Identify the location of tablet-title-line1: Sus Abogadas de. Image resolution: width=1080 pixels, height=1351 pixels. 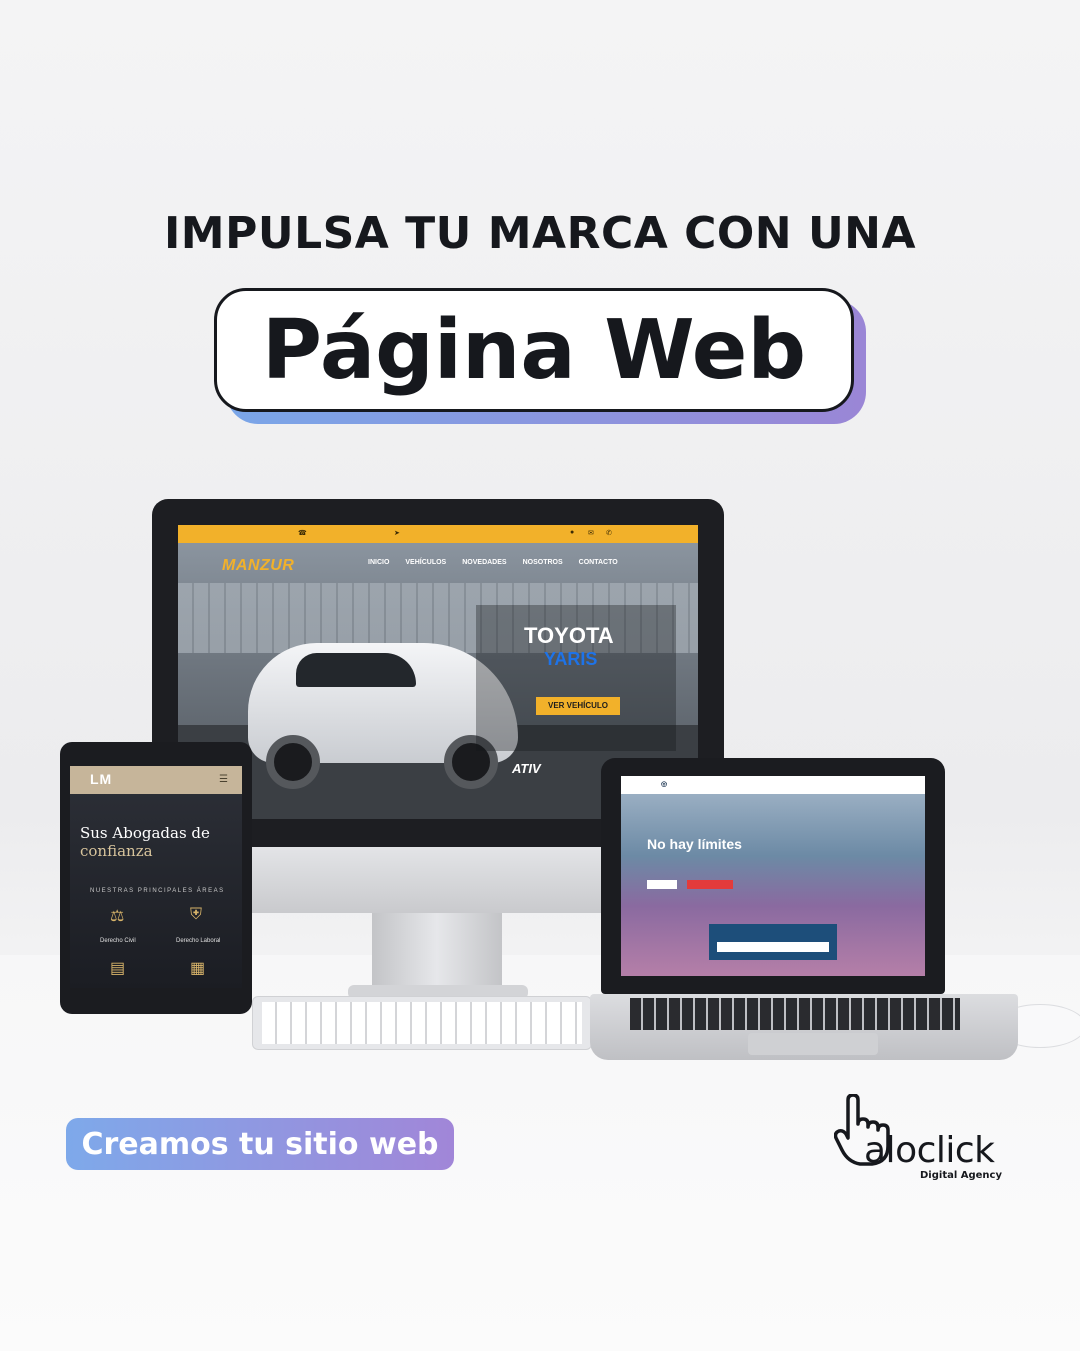
(145, 833).